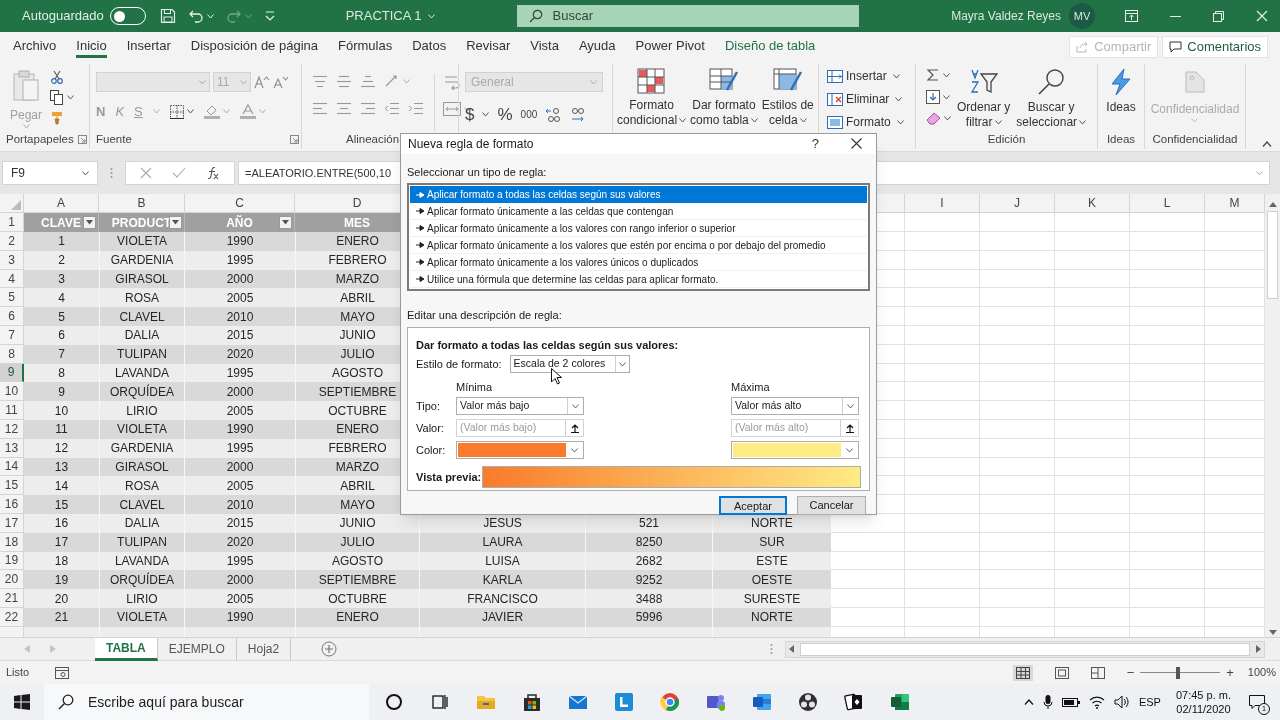 This screenshot has height=720, width=1280. Describe the element at coordinates (475, 387) in the screenshot. I see `column-heading: Mínima` at that location.